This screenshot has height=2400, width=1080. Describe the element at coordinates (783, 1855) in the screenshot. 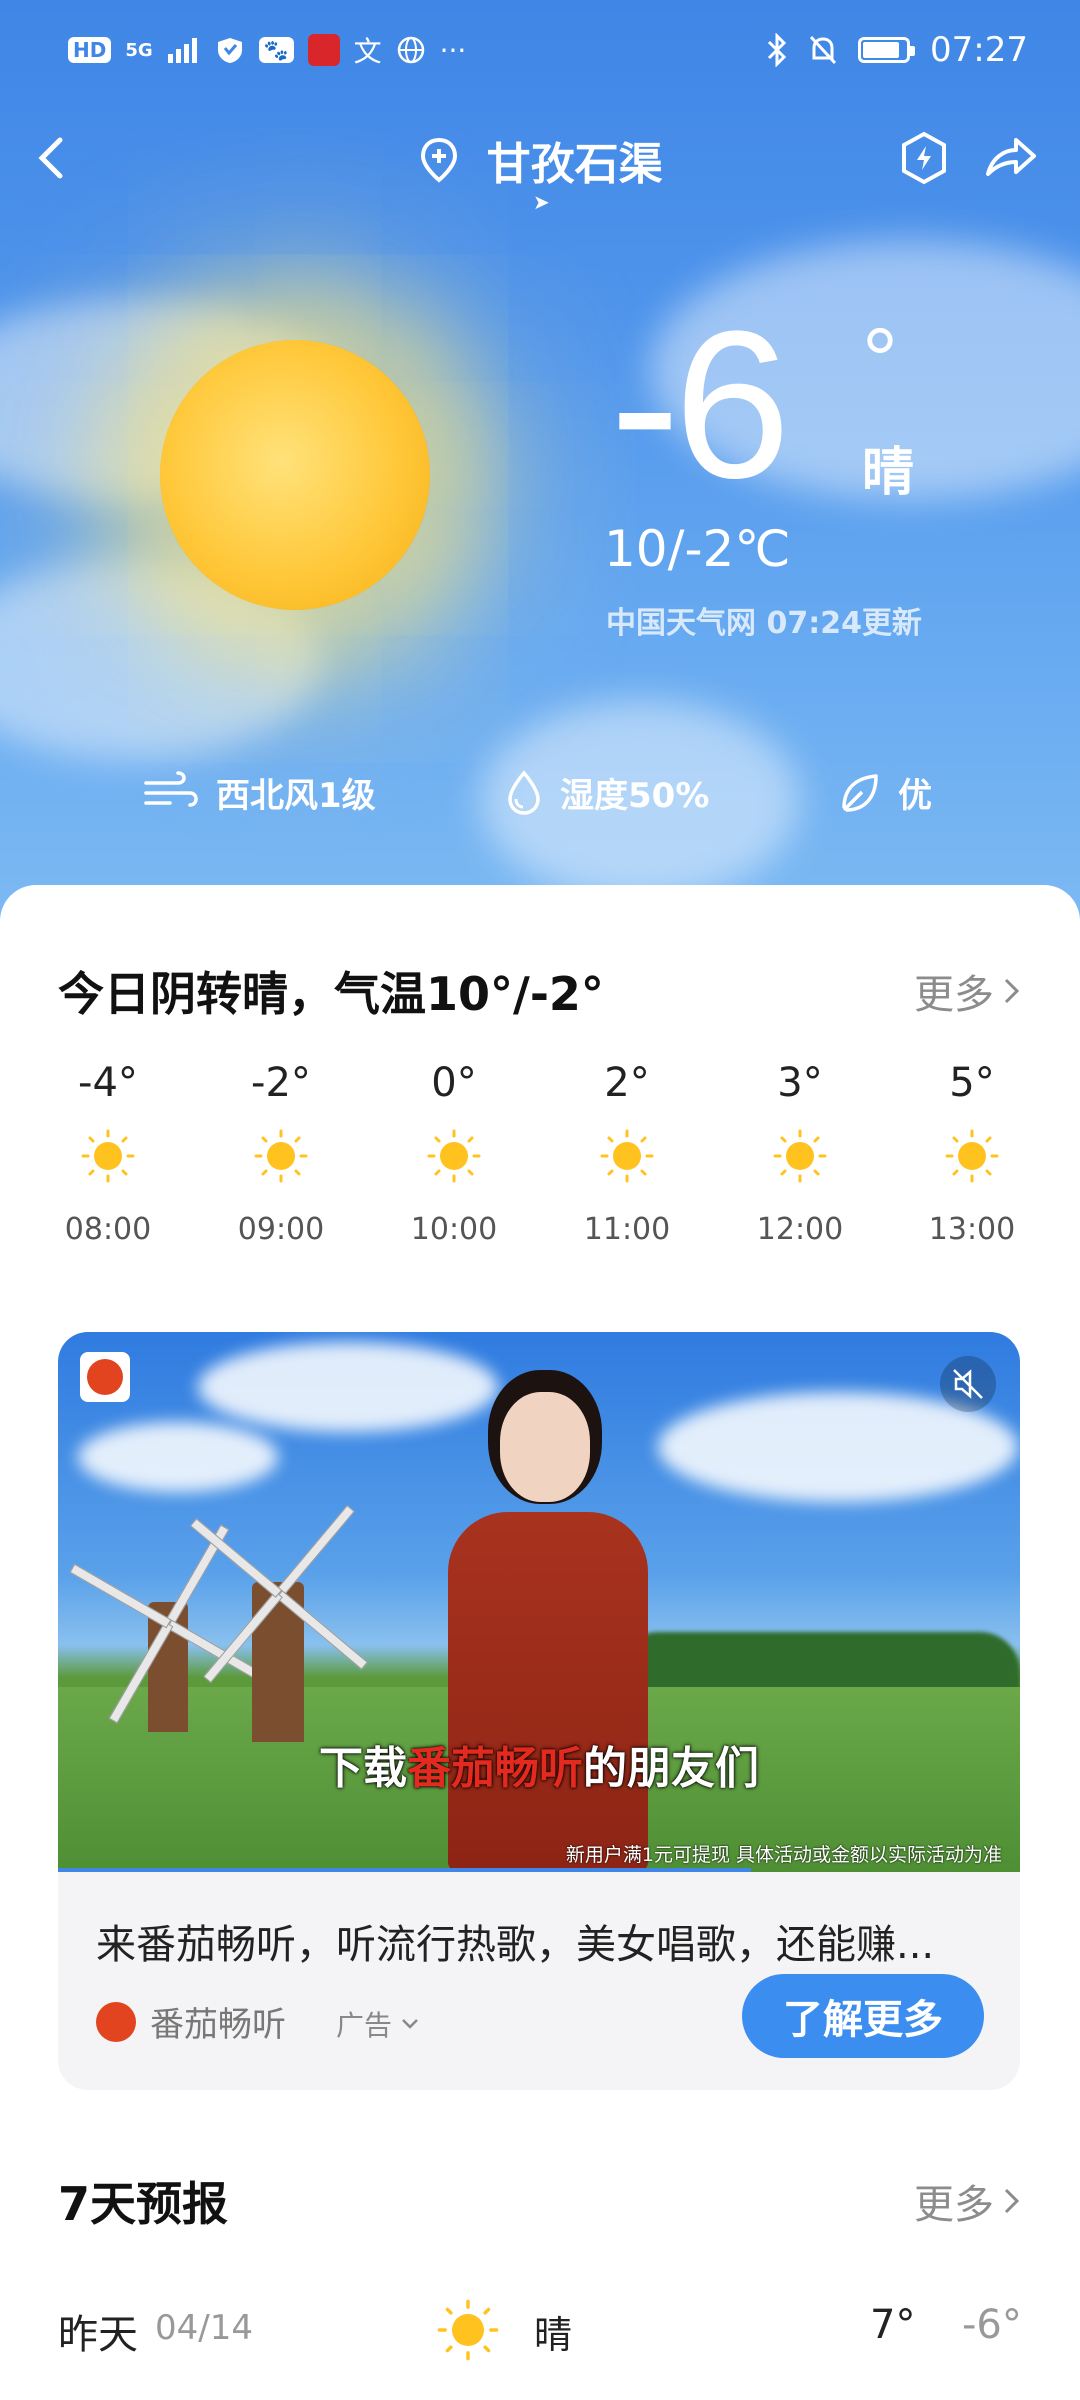

I see `ad-fine-print: 新用户满1元可提现 具体活动或金额以实际活动为准` at that location.